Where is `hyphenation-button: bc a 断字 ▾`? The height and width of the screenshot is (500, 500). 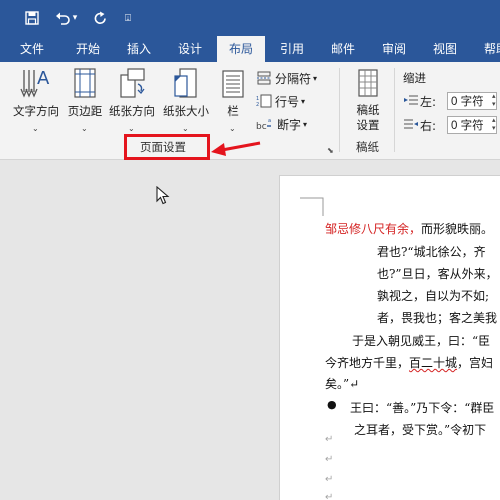
hyphenation-button: bc a 断字 ▾ is located at coordinates (281, 124).